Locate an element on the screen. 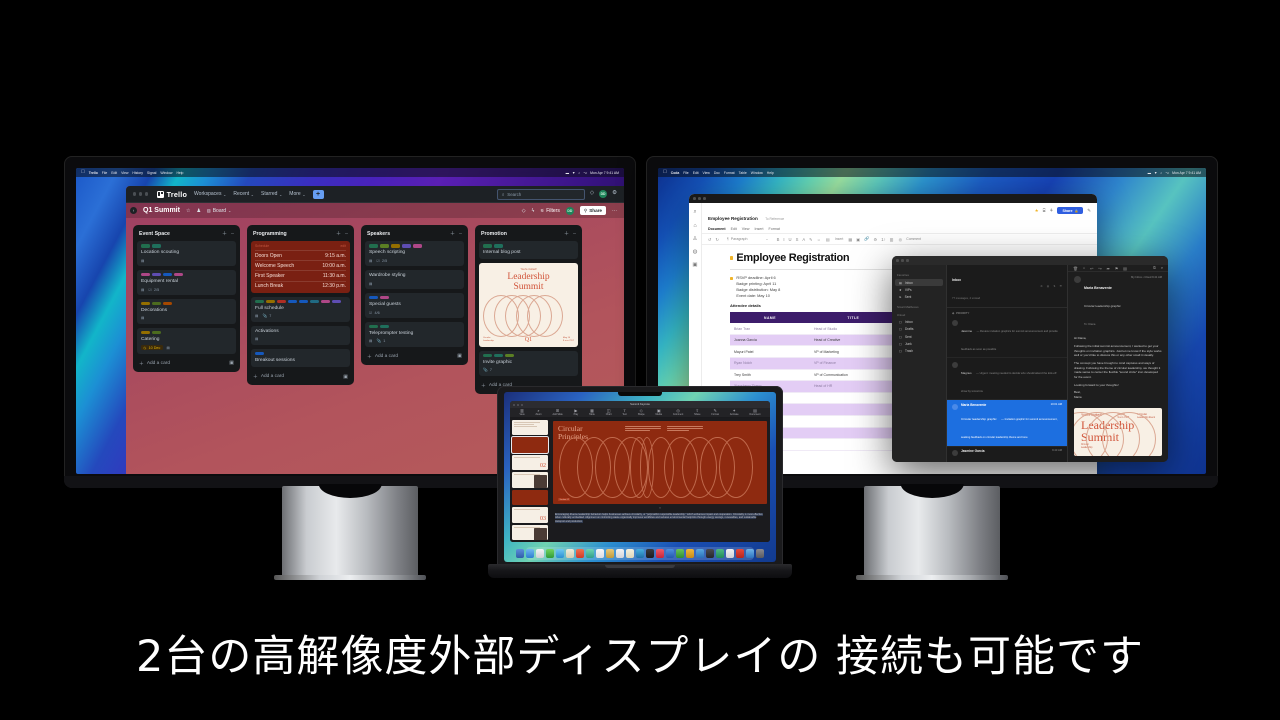 This screenshot has width=1280, height=720. slide-thumbnail: 02 is located at coordinates (530, 462).